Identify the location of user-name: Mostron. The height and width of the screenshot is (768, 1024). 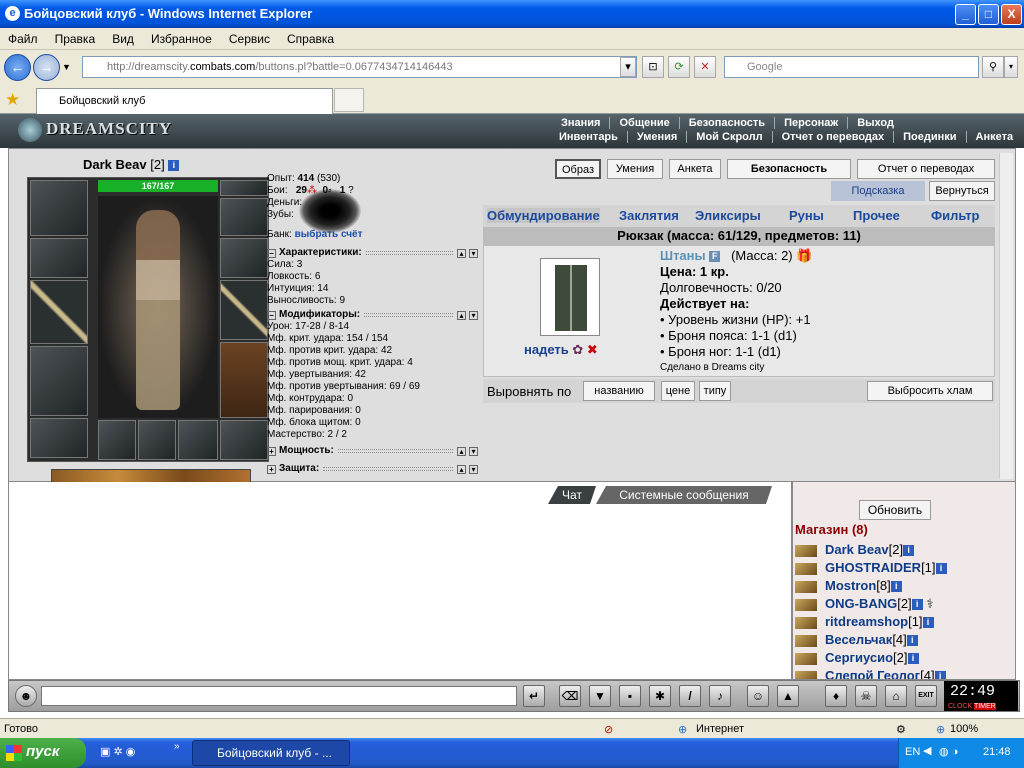
(850, 585).